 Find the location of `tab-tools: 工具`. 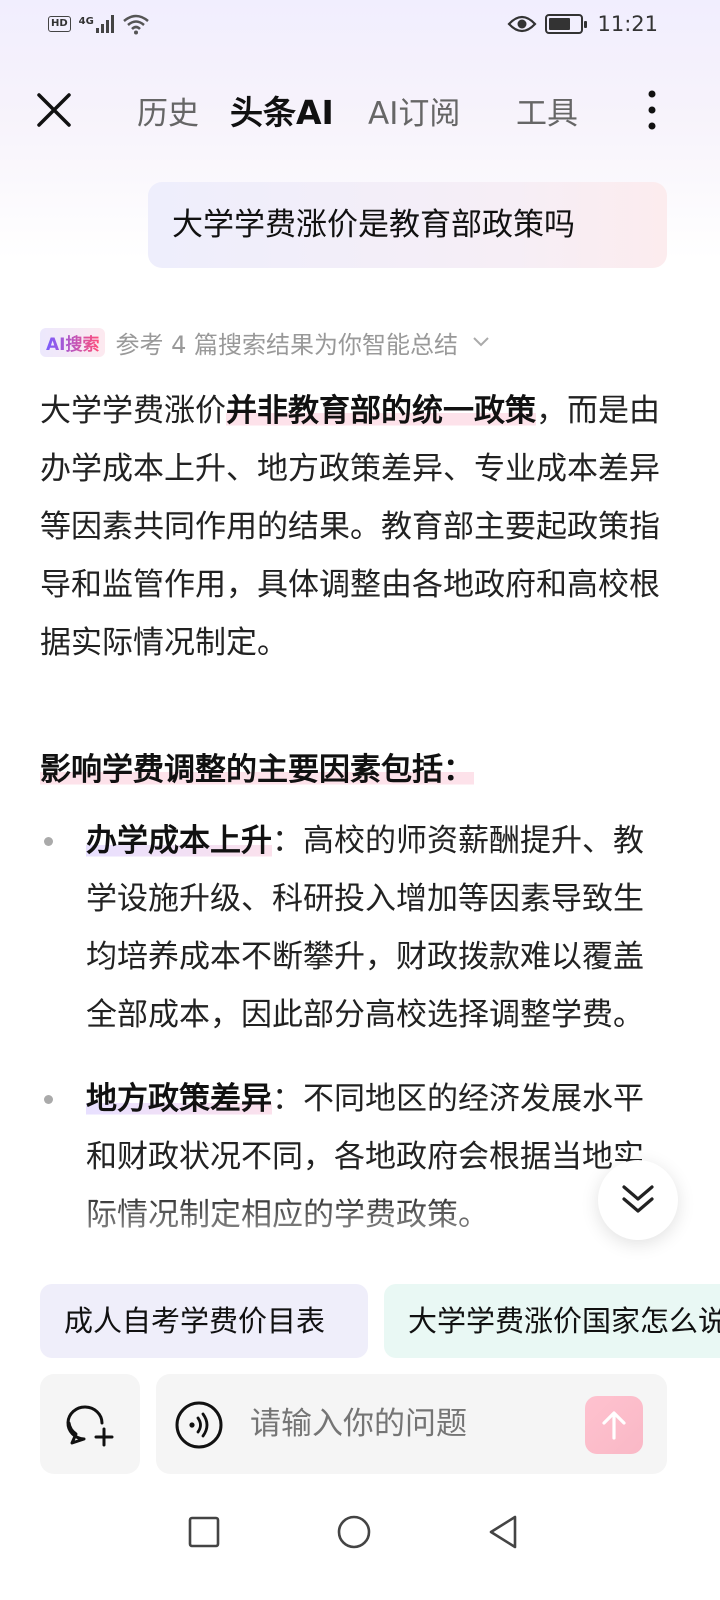

tab-tools: 工具 is located at coordinates (547, 110).